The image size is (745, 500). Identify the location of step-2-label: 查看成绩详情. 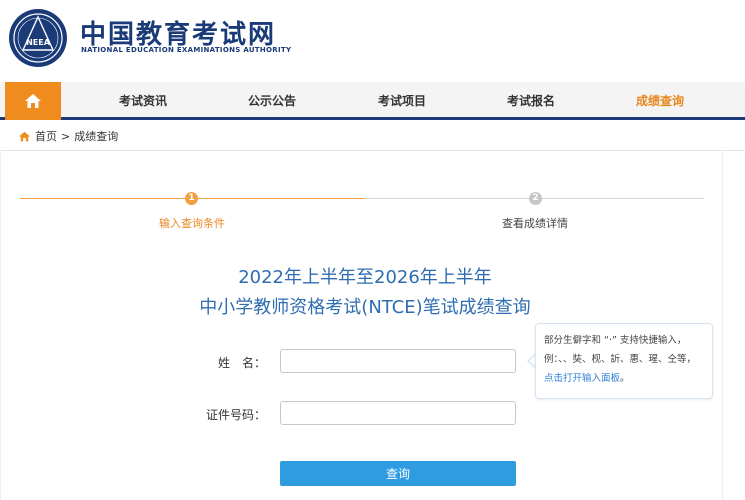
(535, 223).